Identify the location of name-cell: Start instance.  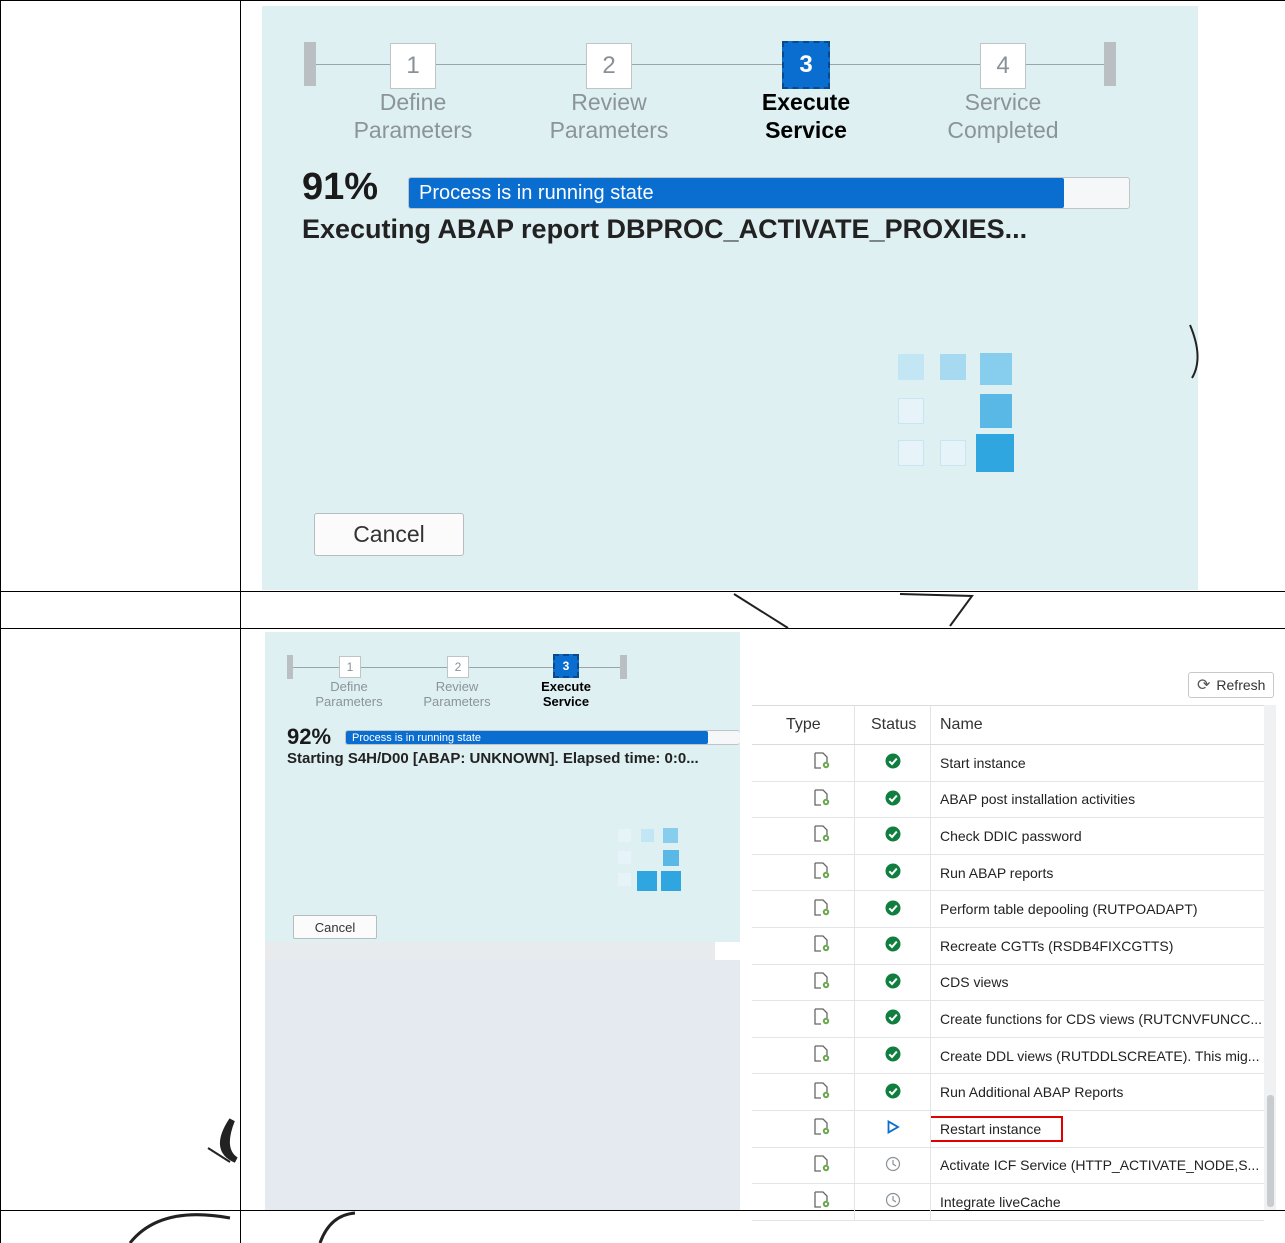
(1097, 763).